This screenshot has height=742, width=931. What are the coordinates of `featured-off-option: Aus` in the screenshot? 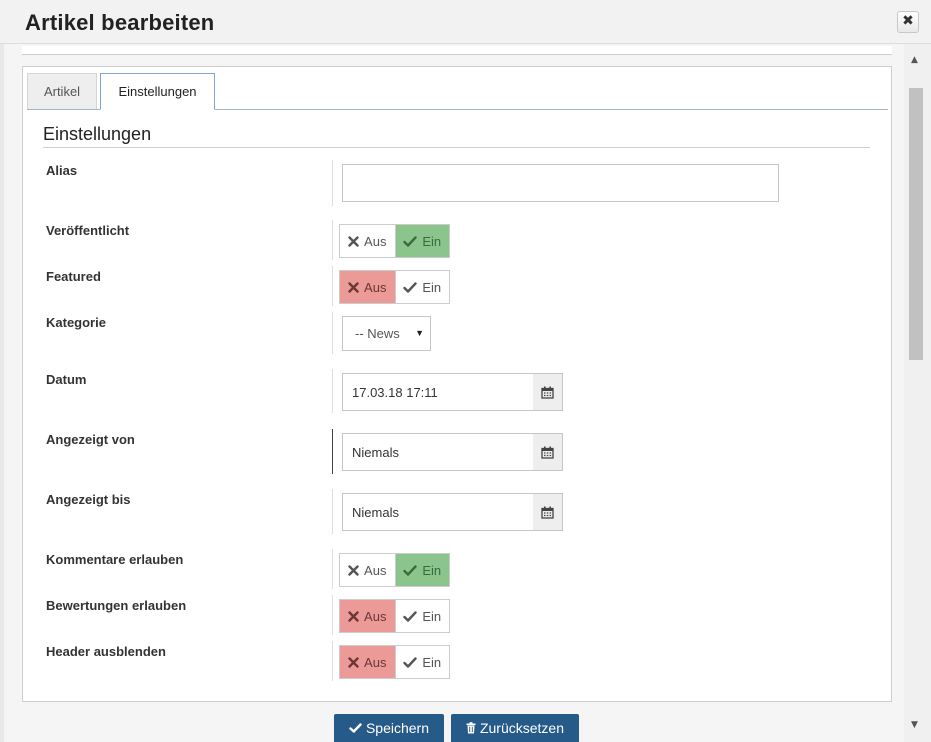 It's located at (367, 287).